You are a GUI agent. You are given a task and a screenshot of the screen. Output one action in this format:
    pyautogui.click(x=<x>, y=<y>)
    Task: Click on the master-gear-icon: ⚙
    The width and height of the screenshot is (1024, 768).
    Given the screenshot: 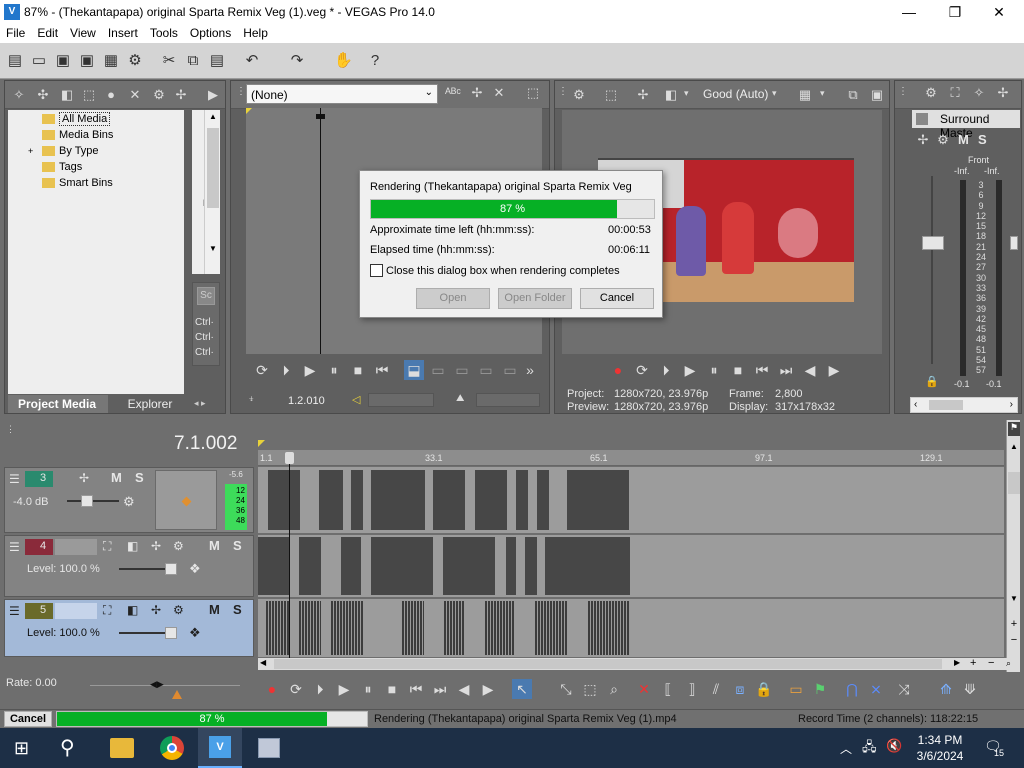 What is the action you would take?
    pyautogui.click(x=931, y=93)
    